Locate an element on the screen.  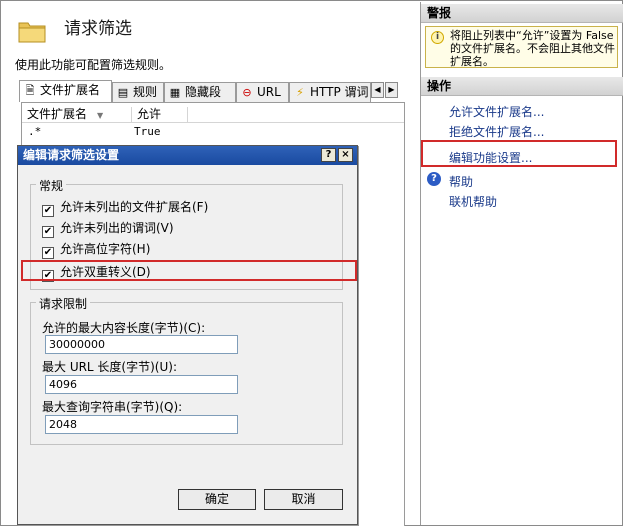
close-button: × is located at coordinates (345, 155).